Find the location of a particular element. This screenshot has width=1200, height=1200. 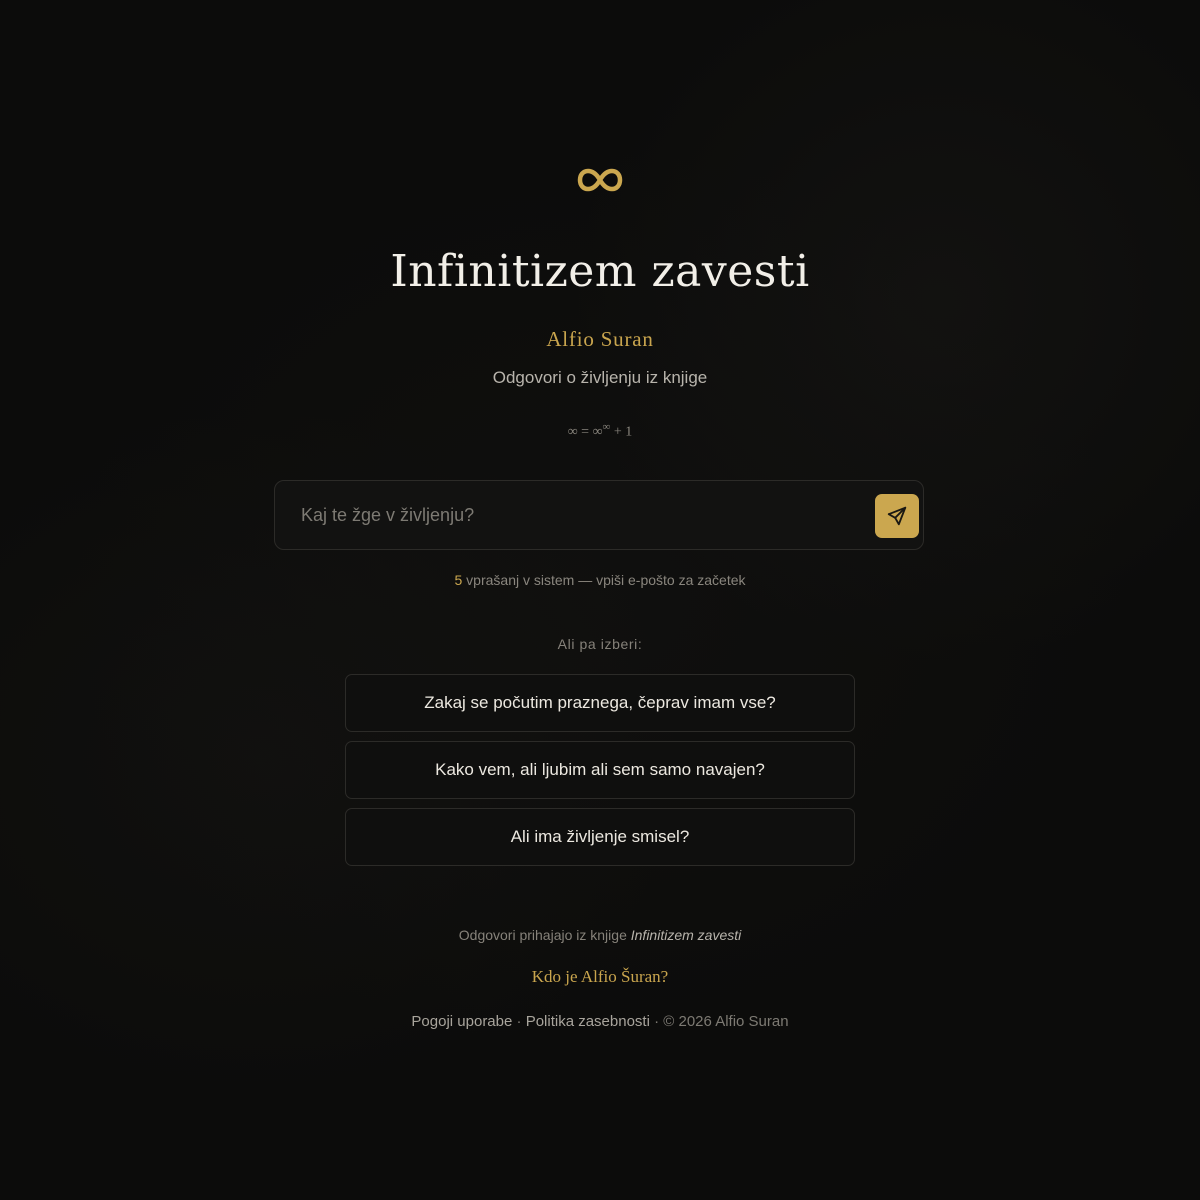

copyright: © 2026 Alfio Suran is located at coordinates (726, 1021).